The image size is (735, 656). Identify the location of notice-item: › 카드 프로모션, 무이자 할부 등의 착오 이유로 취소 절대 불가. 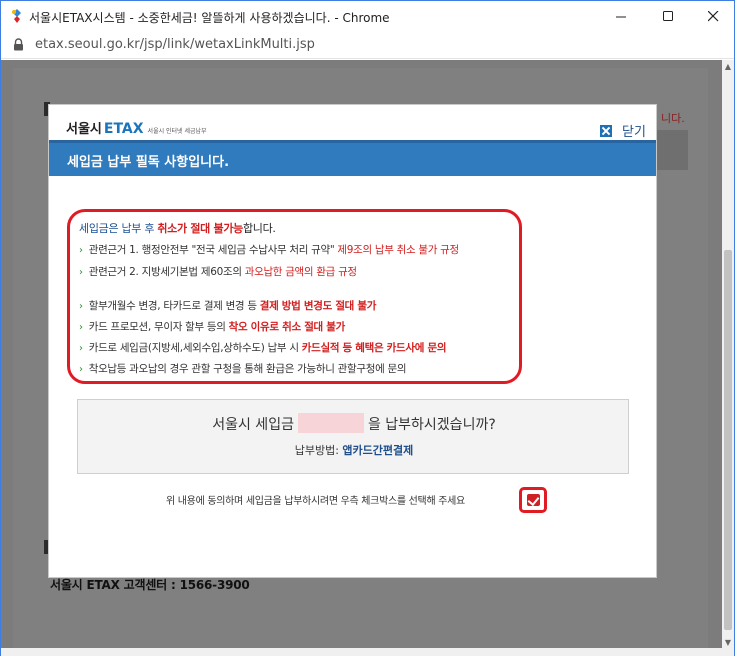
(212, 326).